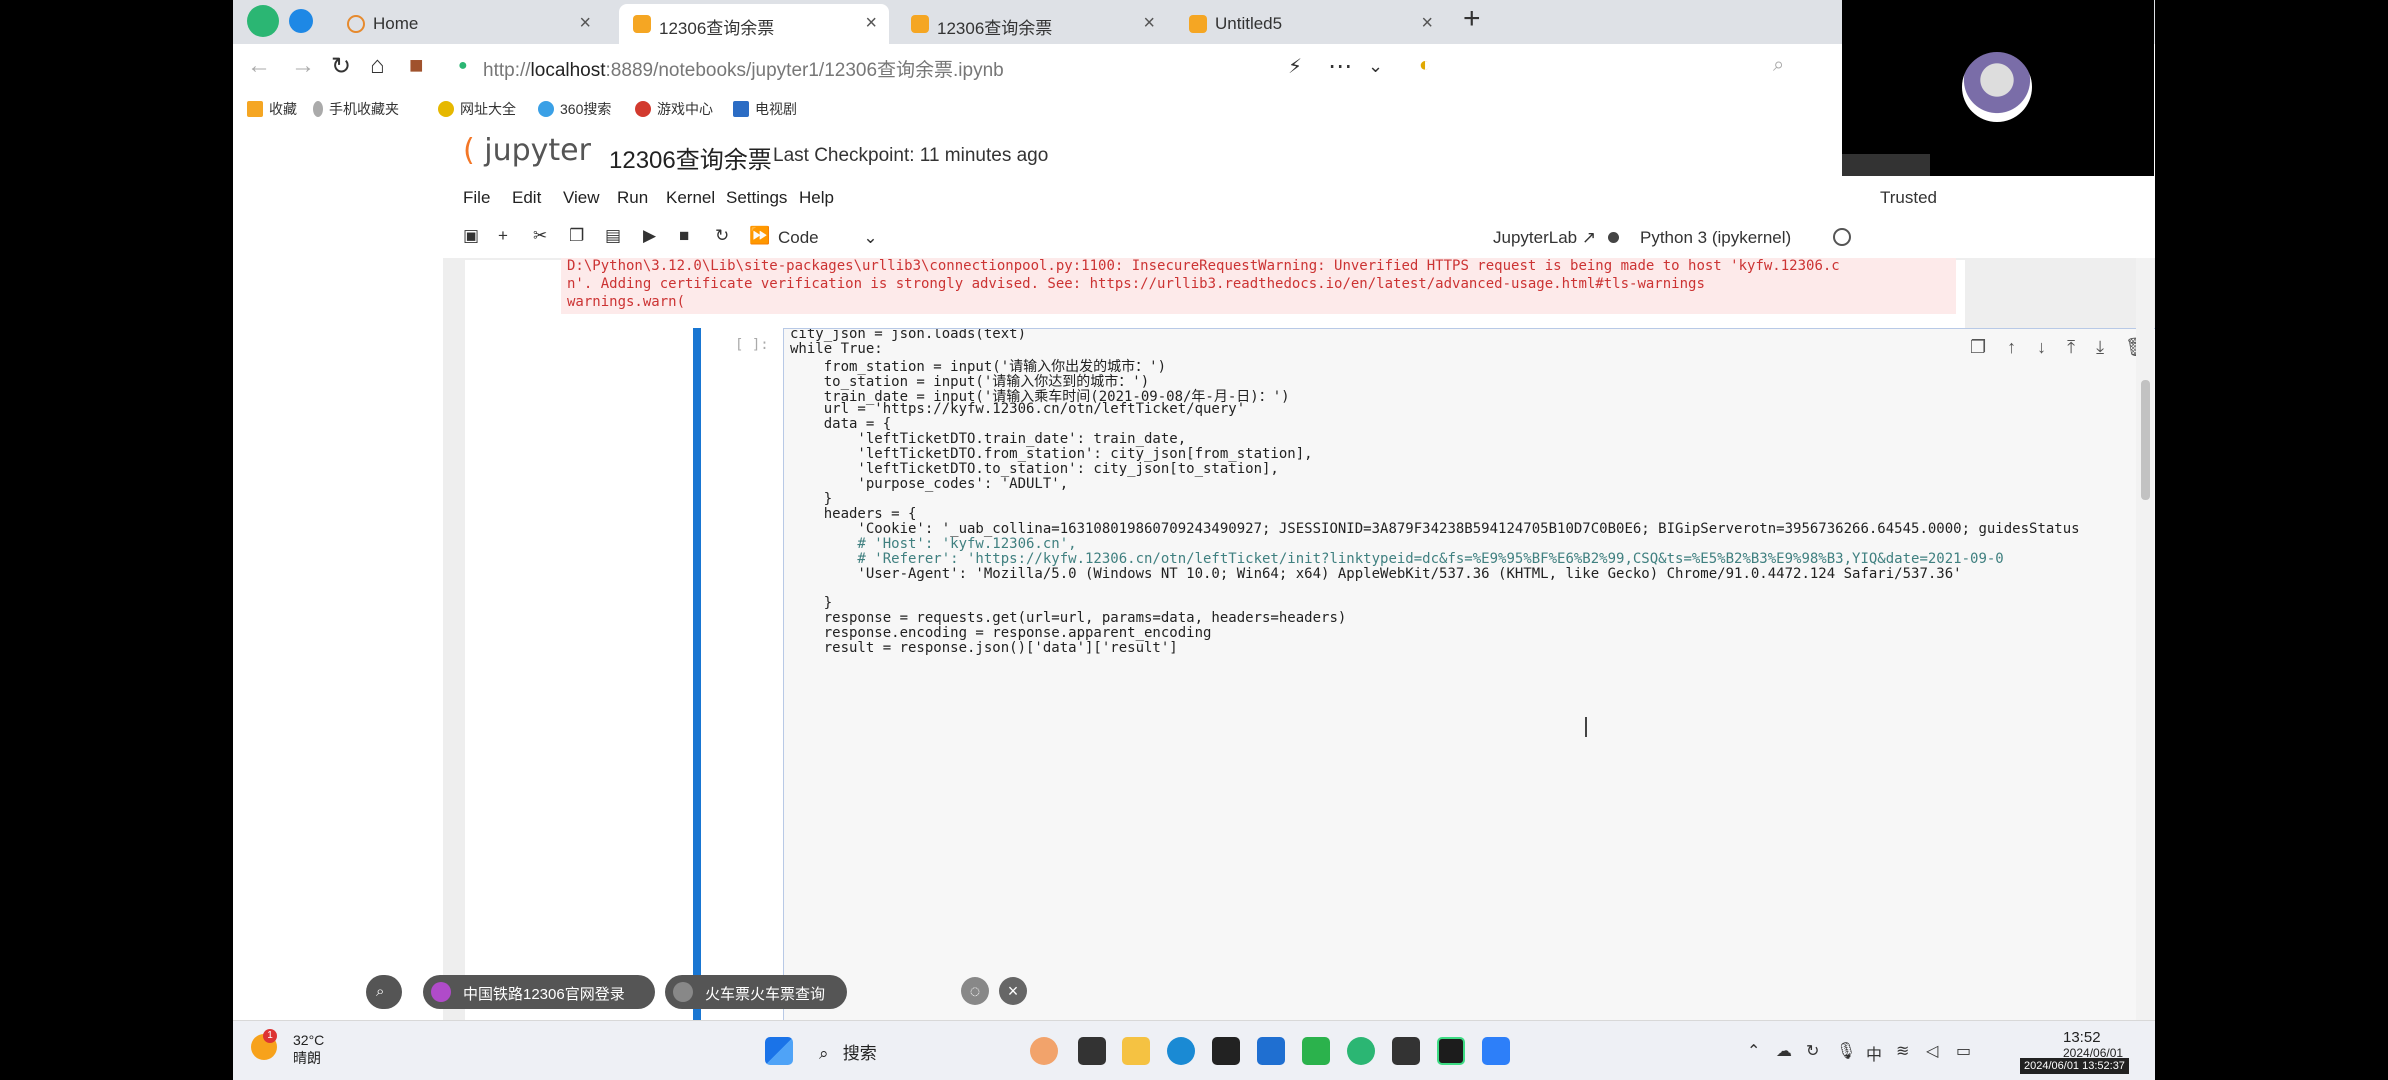 The image size is (2388, 1080). I want to click on kernel-name: Python 3 (ipykernel), so click(1715, 238).